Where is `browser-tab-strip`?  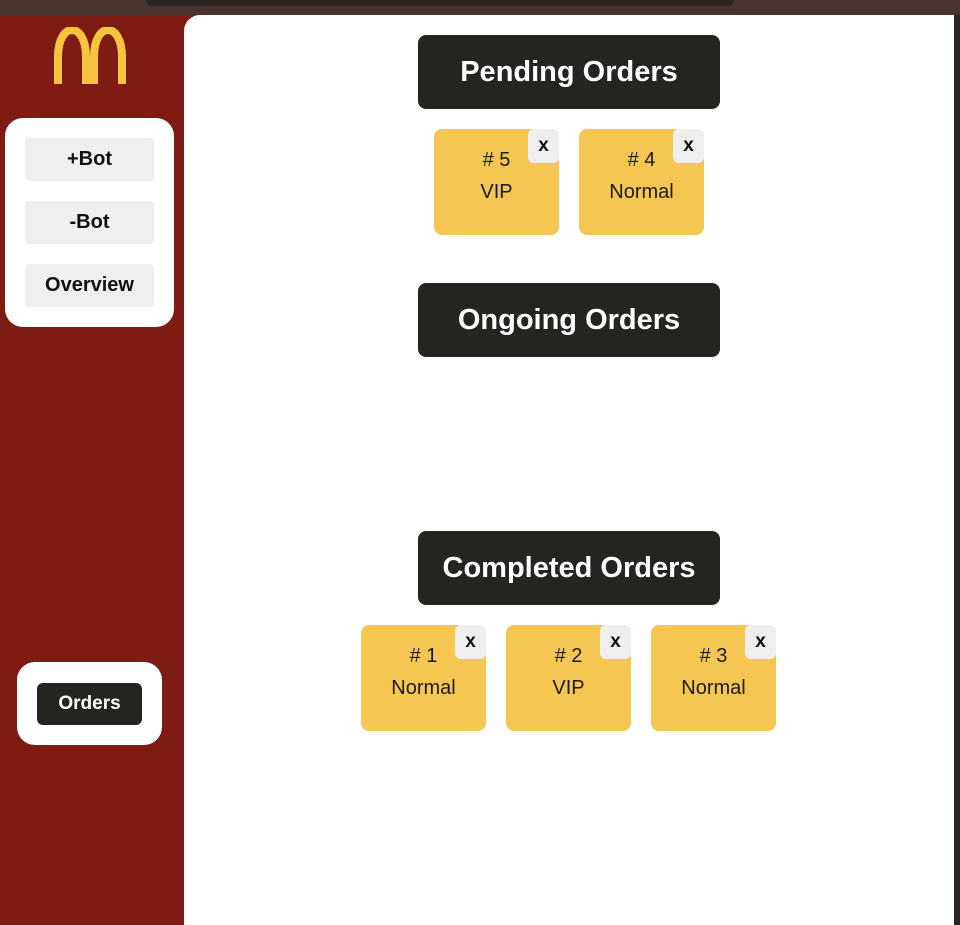
browser-tab-strip is located at coordinates (440, 3).